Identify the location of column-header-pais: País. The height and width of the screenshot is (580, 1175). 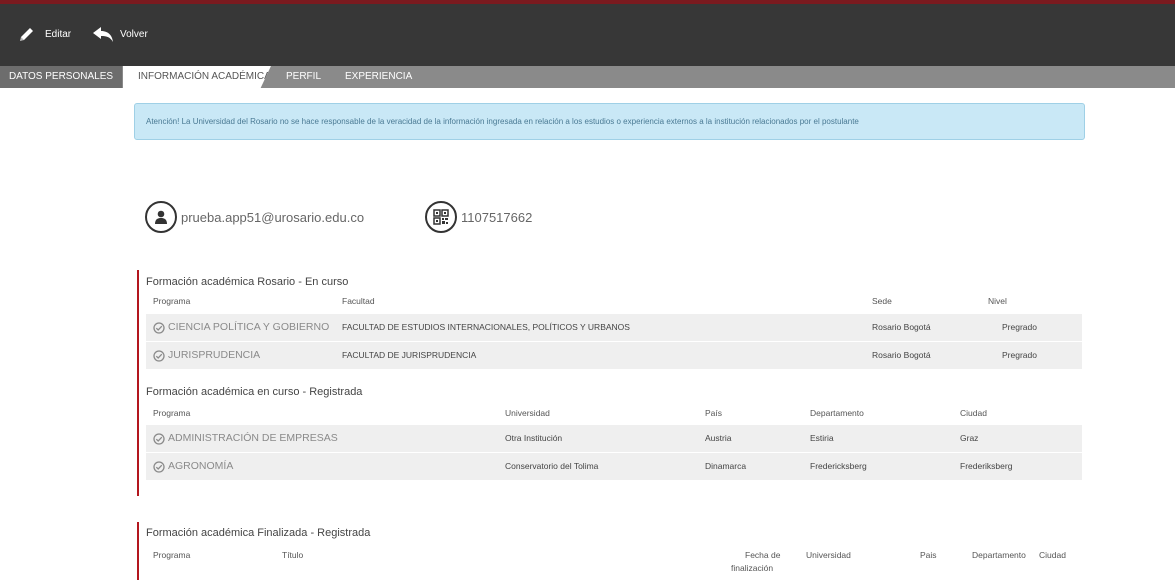
(714, 413).